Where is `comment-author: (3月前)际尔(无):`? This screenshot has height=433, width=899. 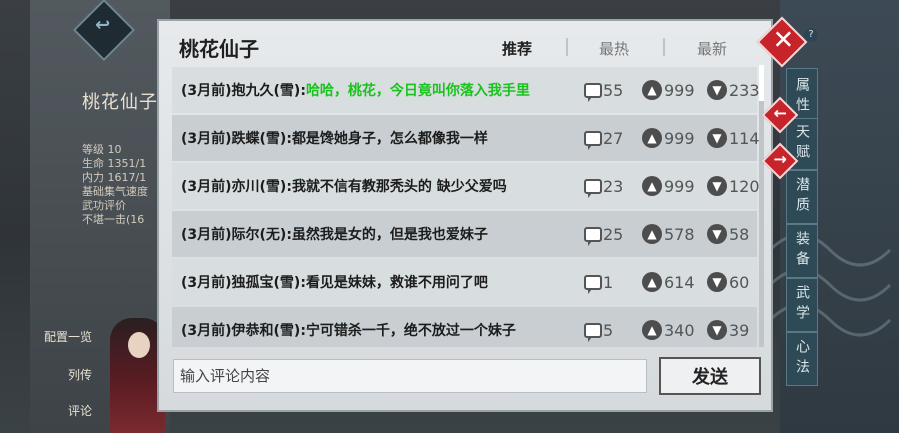 comment-author: (3月前)际尔(无): is located at coordinates (236, 235).